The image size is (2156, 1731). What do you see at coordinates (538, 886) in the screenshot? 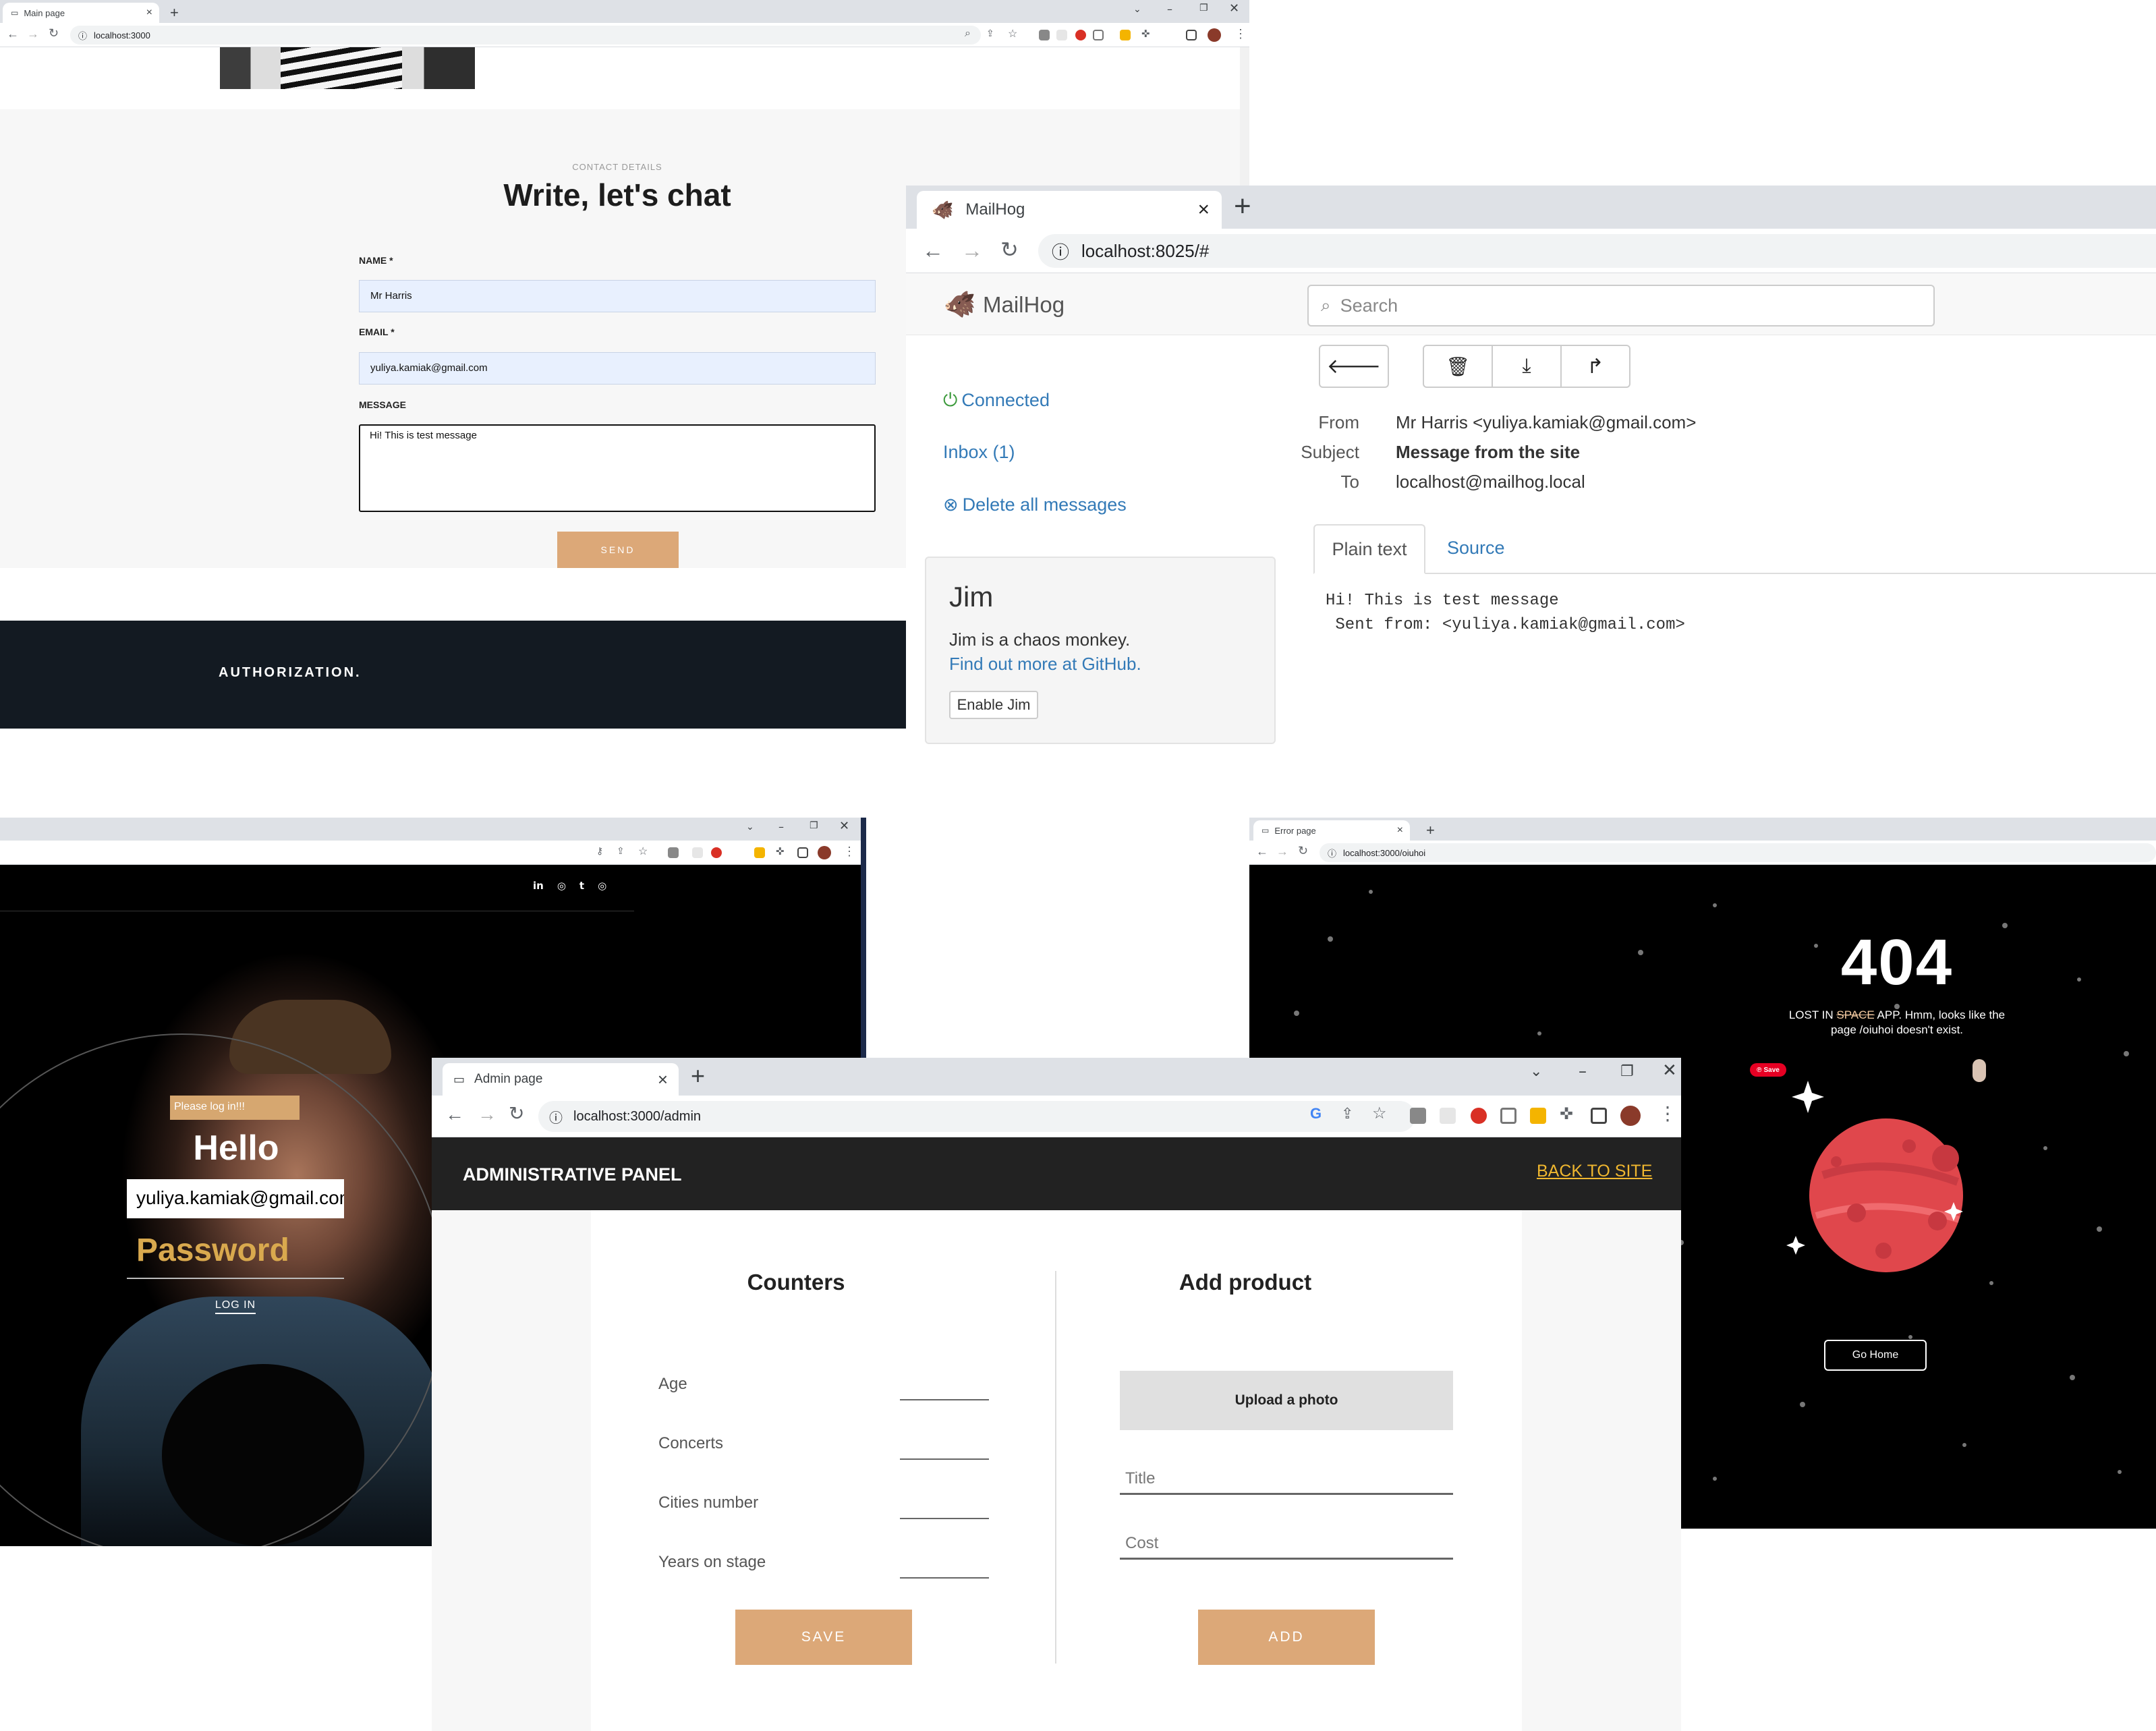
I see `linkedin-icon: in` at bounding box center [538, 886].